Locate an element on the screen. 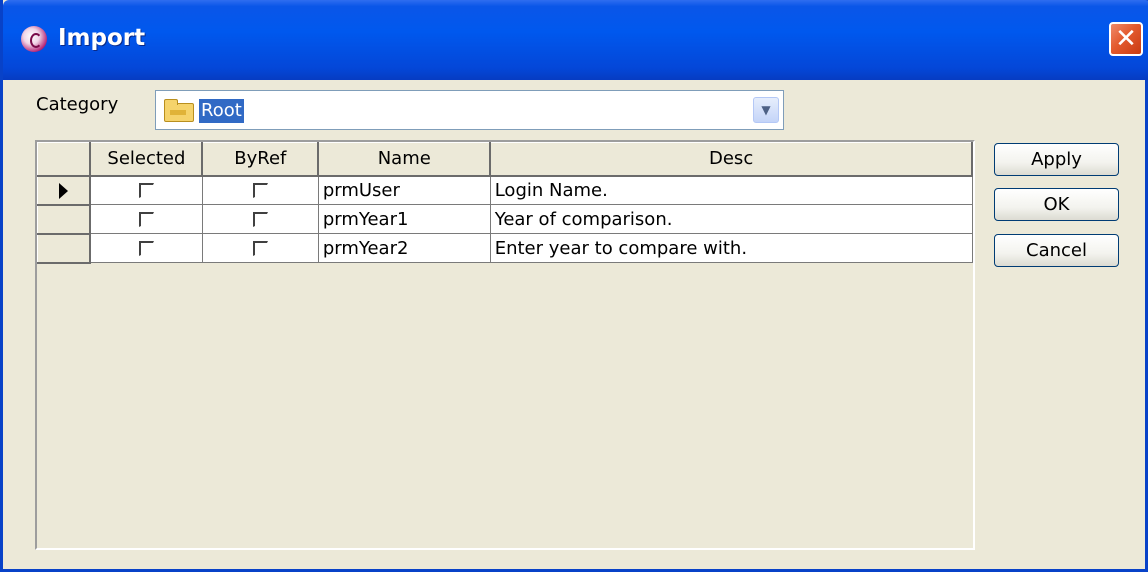 The width and height of the screenshot is (1148, 572). column-header-selected: Selected is located at coordinates (146, 159).